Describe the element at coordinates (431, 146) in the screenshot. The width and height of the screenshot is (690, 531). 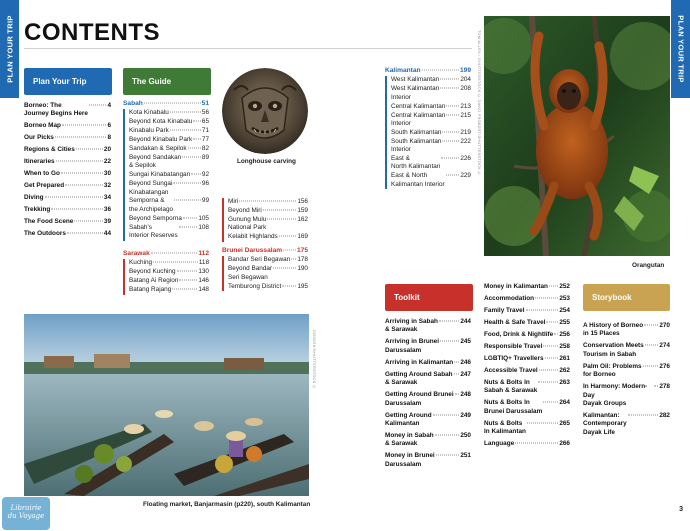
I see `kalimantan-entry-item: South Kalimantan Interior 222` at that location.